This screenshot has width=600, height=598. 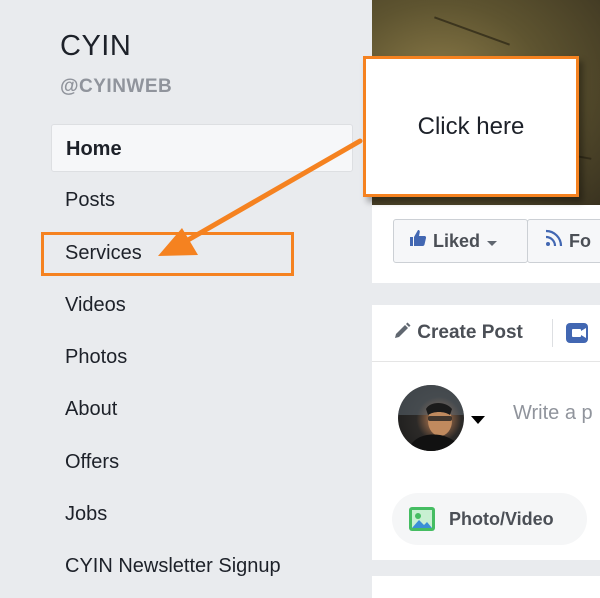 What do you see at coordinates (116, 87) in the screenshot?
I see `page-handle: @CYINWEB` at bounding box center [116, 87].